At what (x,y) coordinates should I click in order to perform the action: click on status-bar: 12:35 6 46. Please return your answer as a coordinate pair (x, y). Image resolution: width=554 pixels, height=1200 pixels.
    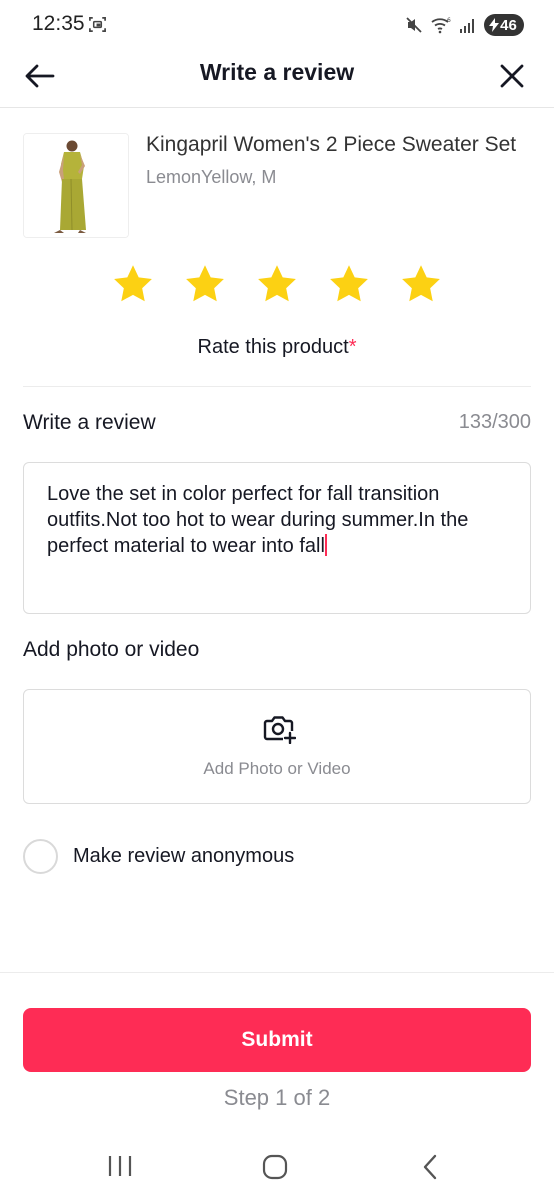
    Looking at the image, I should click on (277, 25).